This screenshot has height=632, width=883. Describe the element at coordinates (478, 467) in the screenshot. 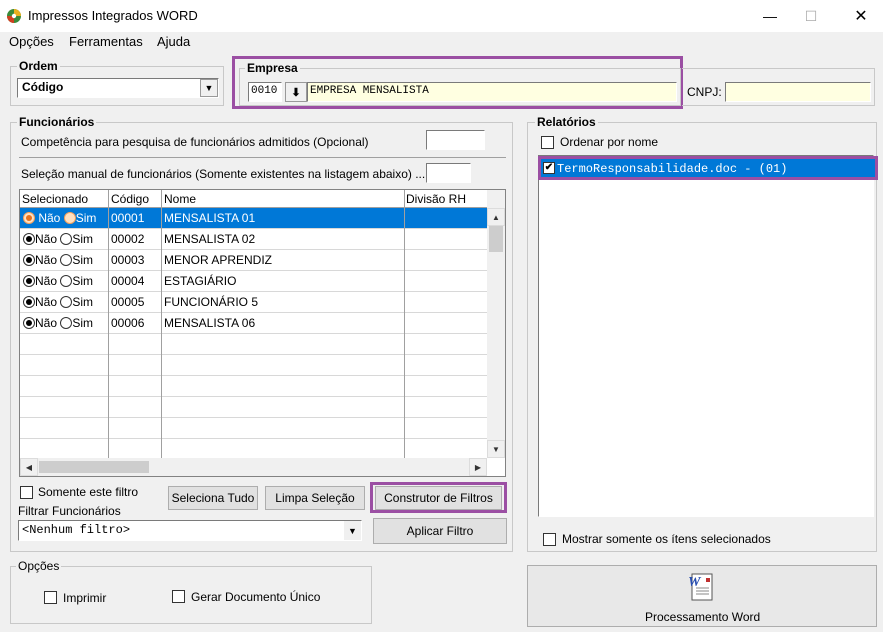

I see `scroll-right-icon: ▶` at that location.